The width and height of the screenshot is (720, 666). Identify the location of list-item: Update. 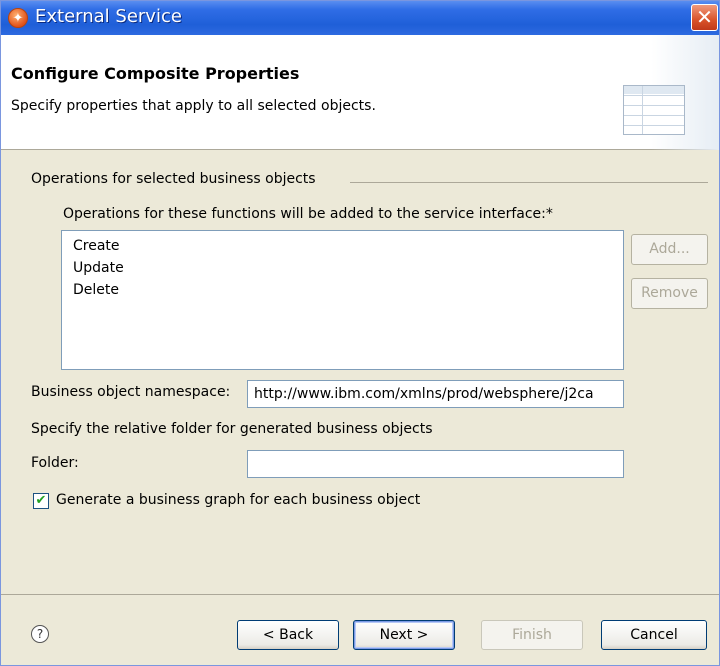
(348, 268).